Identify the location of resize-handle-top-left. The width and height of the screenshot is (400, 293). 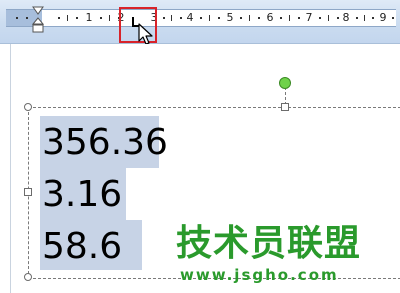
(28, 107).